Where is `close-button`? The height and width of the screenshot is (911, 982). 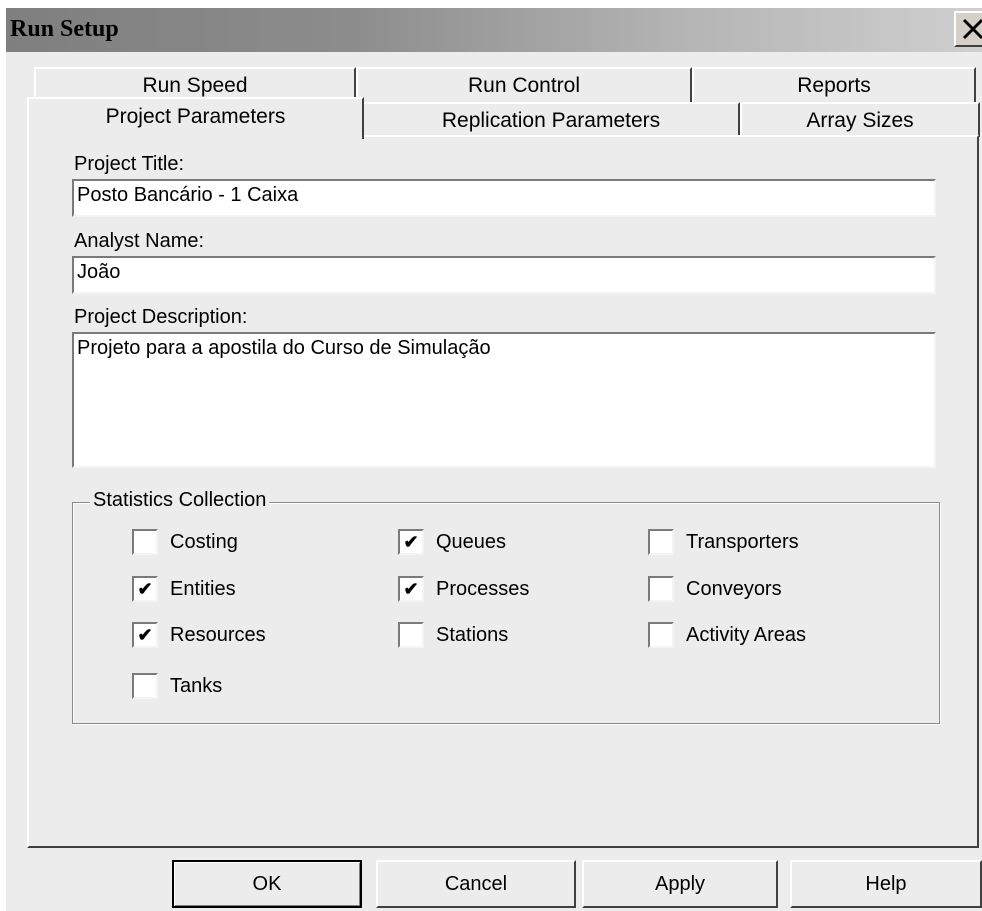 close-button is located at coordinates (968, 29).